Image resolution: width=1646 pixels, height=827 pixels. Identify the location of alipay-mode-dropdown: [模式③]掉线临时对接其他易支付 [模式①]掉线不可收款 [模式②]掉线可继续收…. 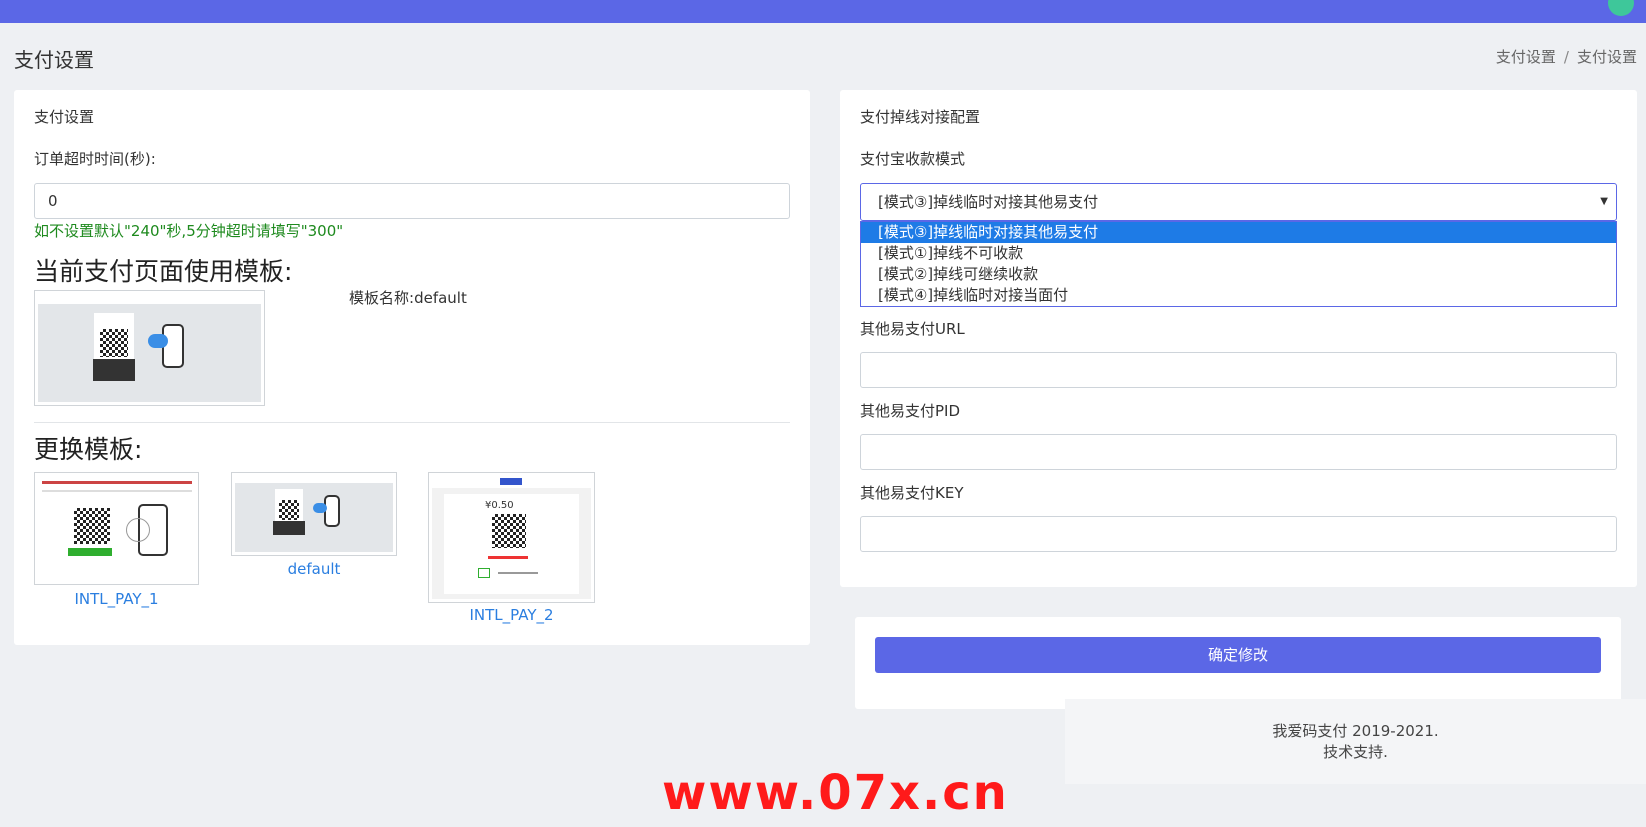
(1238, 264).